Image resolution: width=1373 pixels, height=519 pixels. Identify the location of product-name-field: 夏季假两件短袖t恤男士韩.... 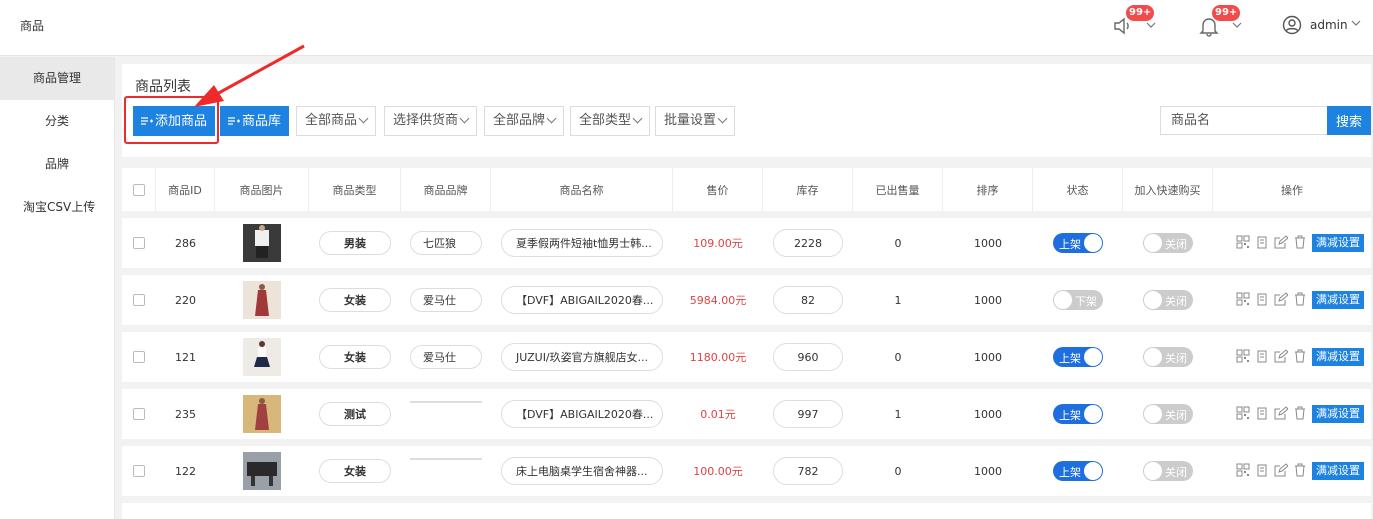
(582, 243).